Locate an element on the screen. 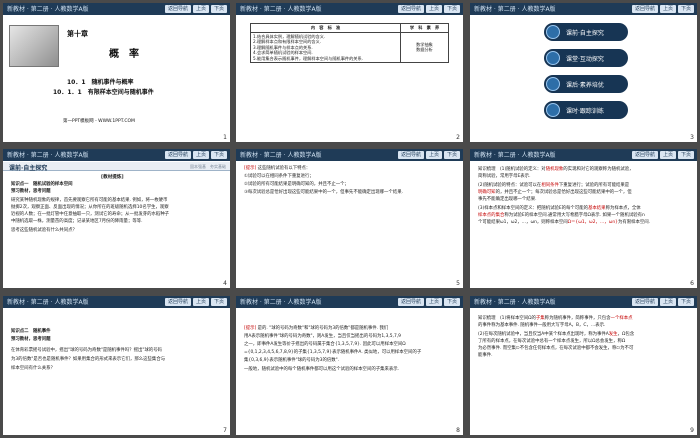 This screenshot has width=700, height=438. fill-answer: 子集 is located at coordinates (540, 318).